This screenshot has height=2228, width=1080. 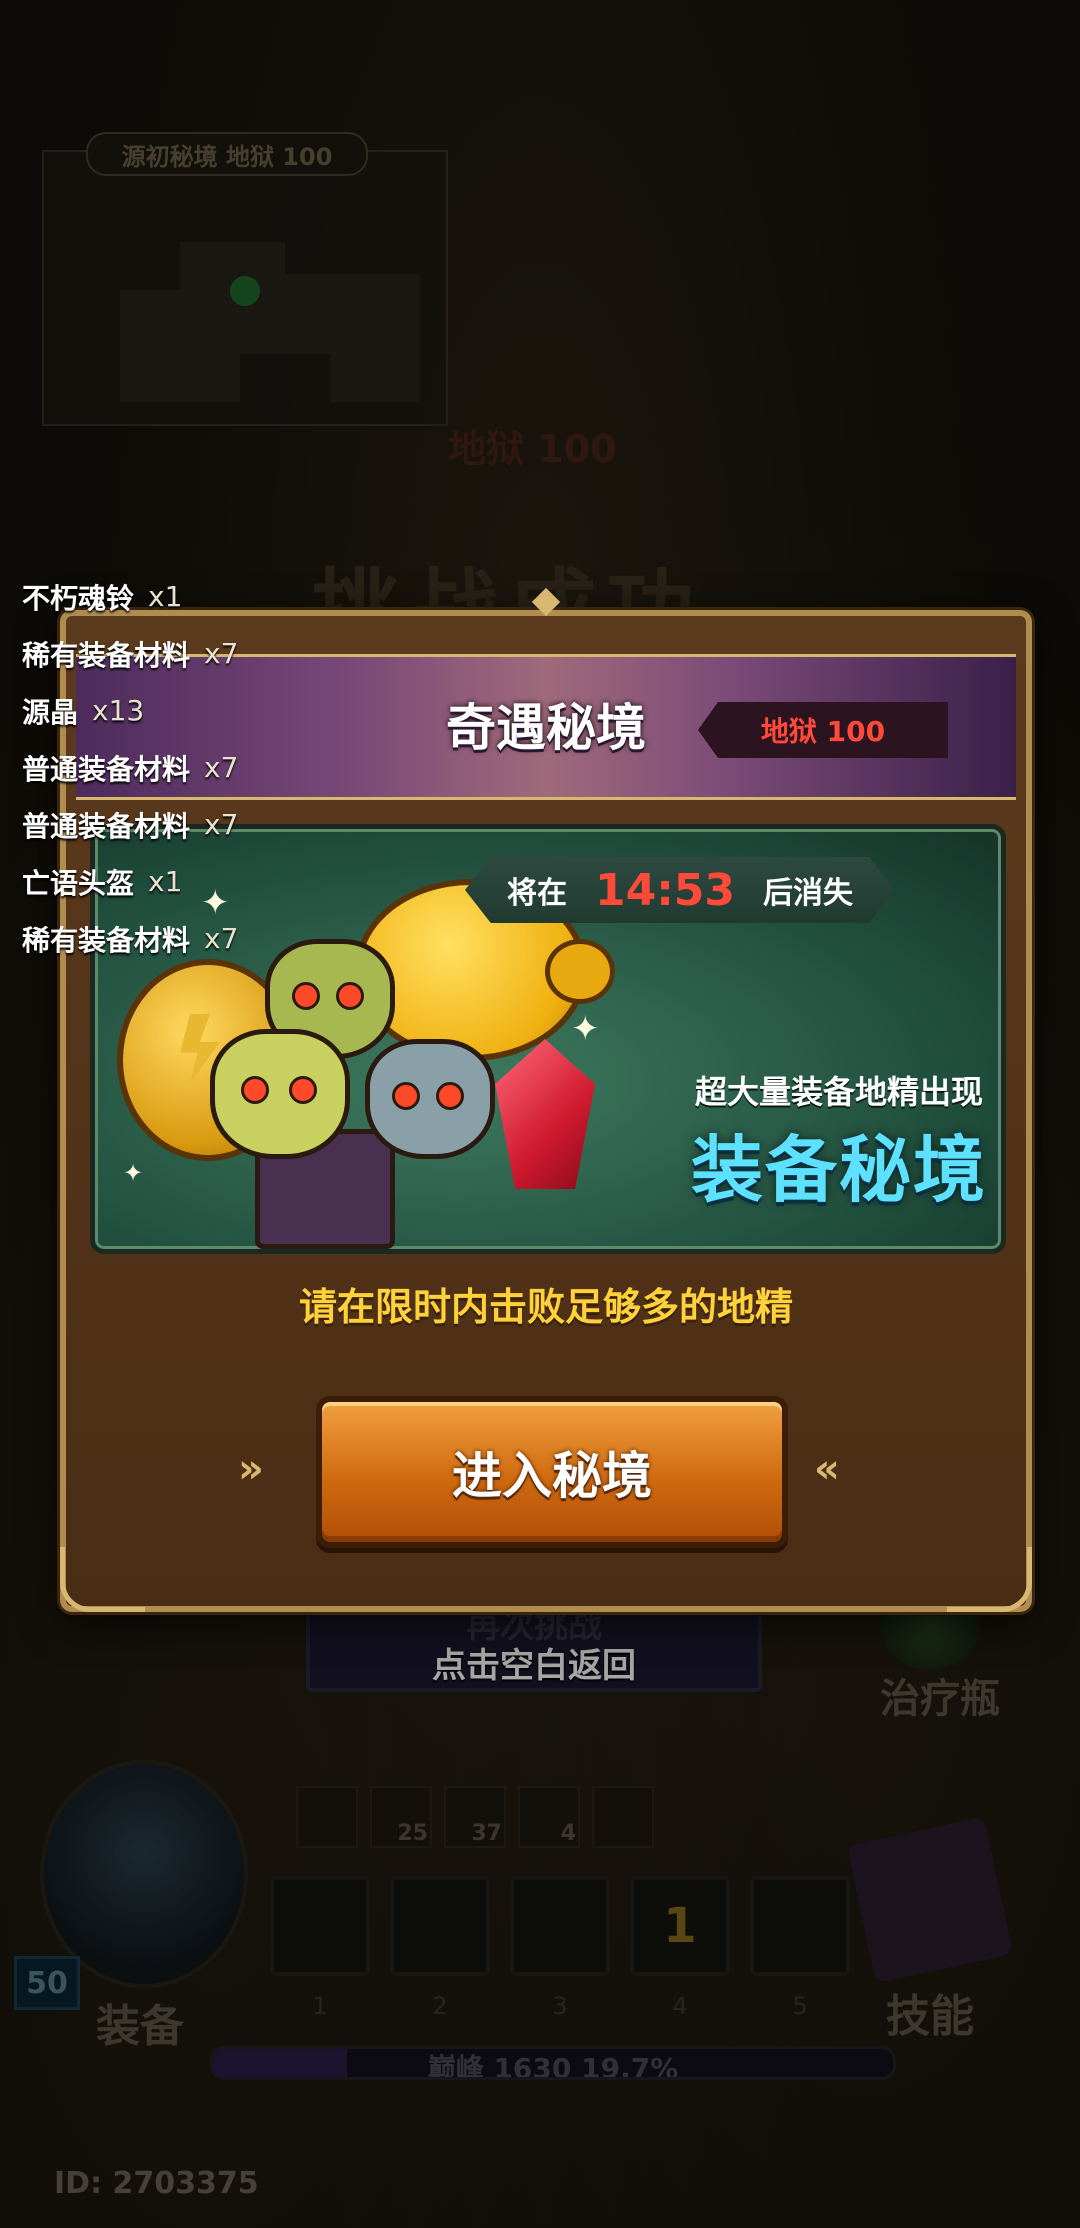 What do you see at coordinates (808, 893) in the screenshot?
I see `timer-suffix: 后消失` at bounding box center [808, 893].